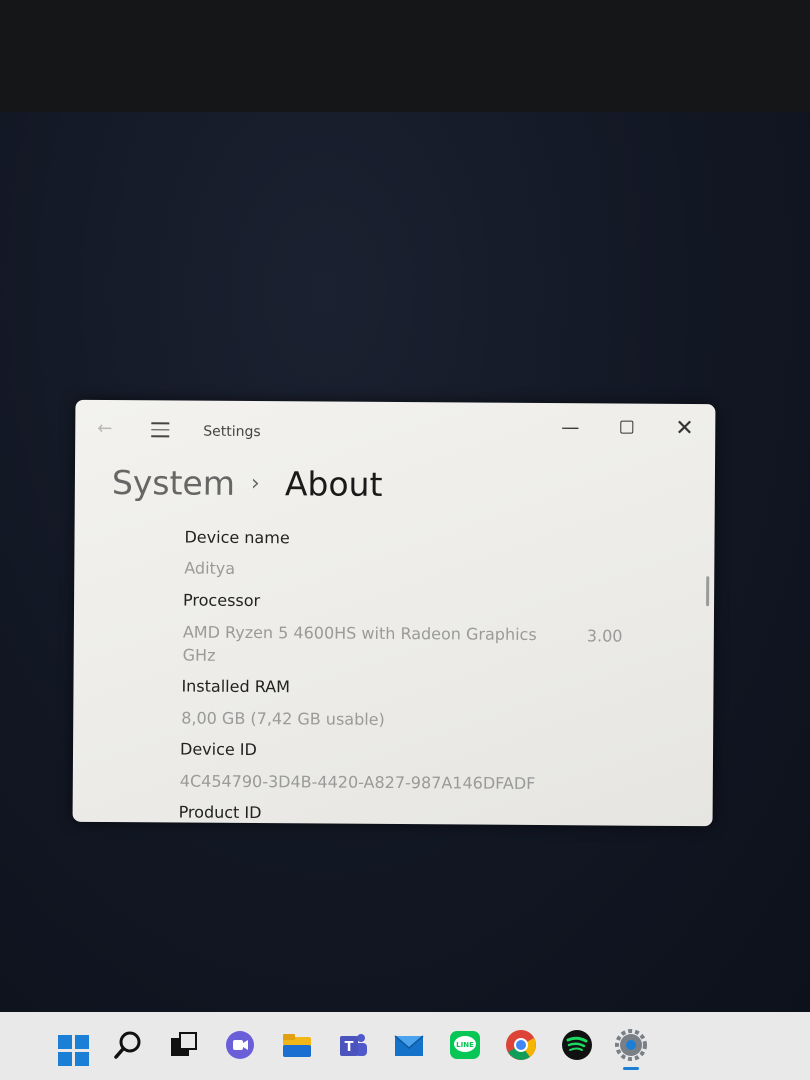 The image size is (810, 1080). Describe the element at coordinates (395, 430) in the screenshot. I see `title-bar: ← Settings — ✕` at that location.